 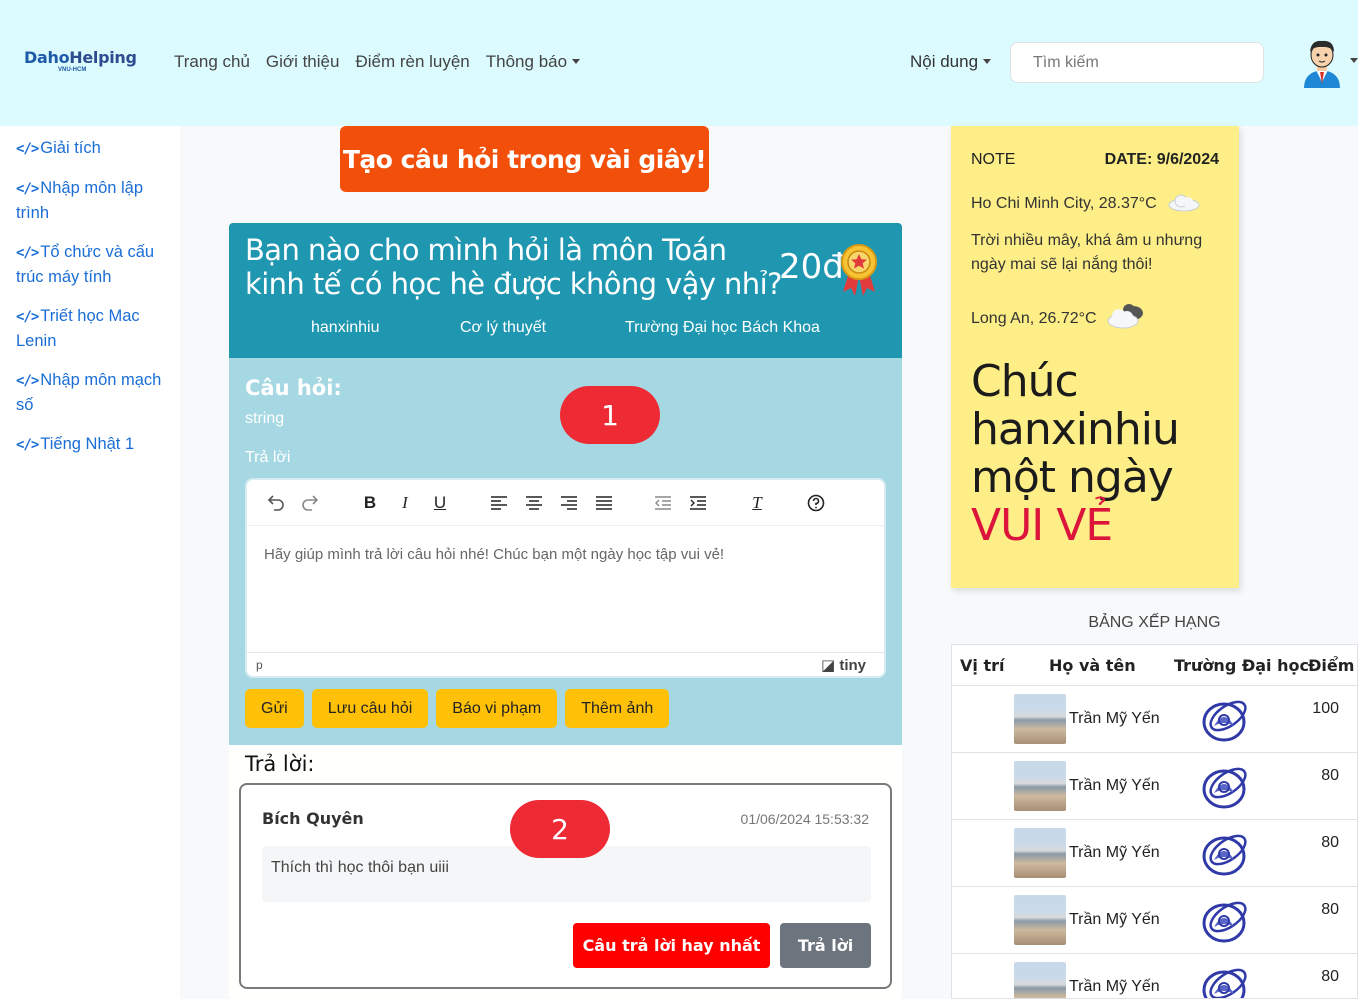 I want to click on save-question-button: Lưu câu hỏi, so click(x=370, y=708).